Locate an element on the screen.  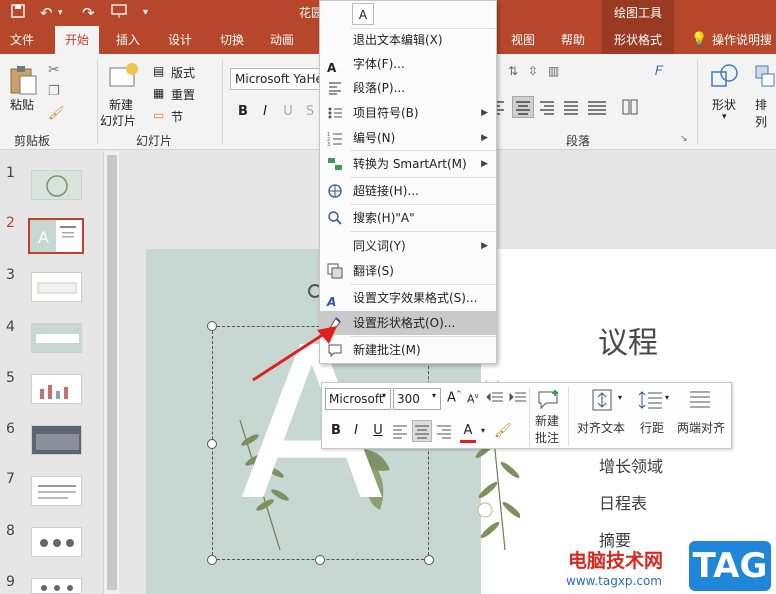
arrange-label: 排列 is located at coordinates (765, 113).